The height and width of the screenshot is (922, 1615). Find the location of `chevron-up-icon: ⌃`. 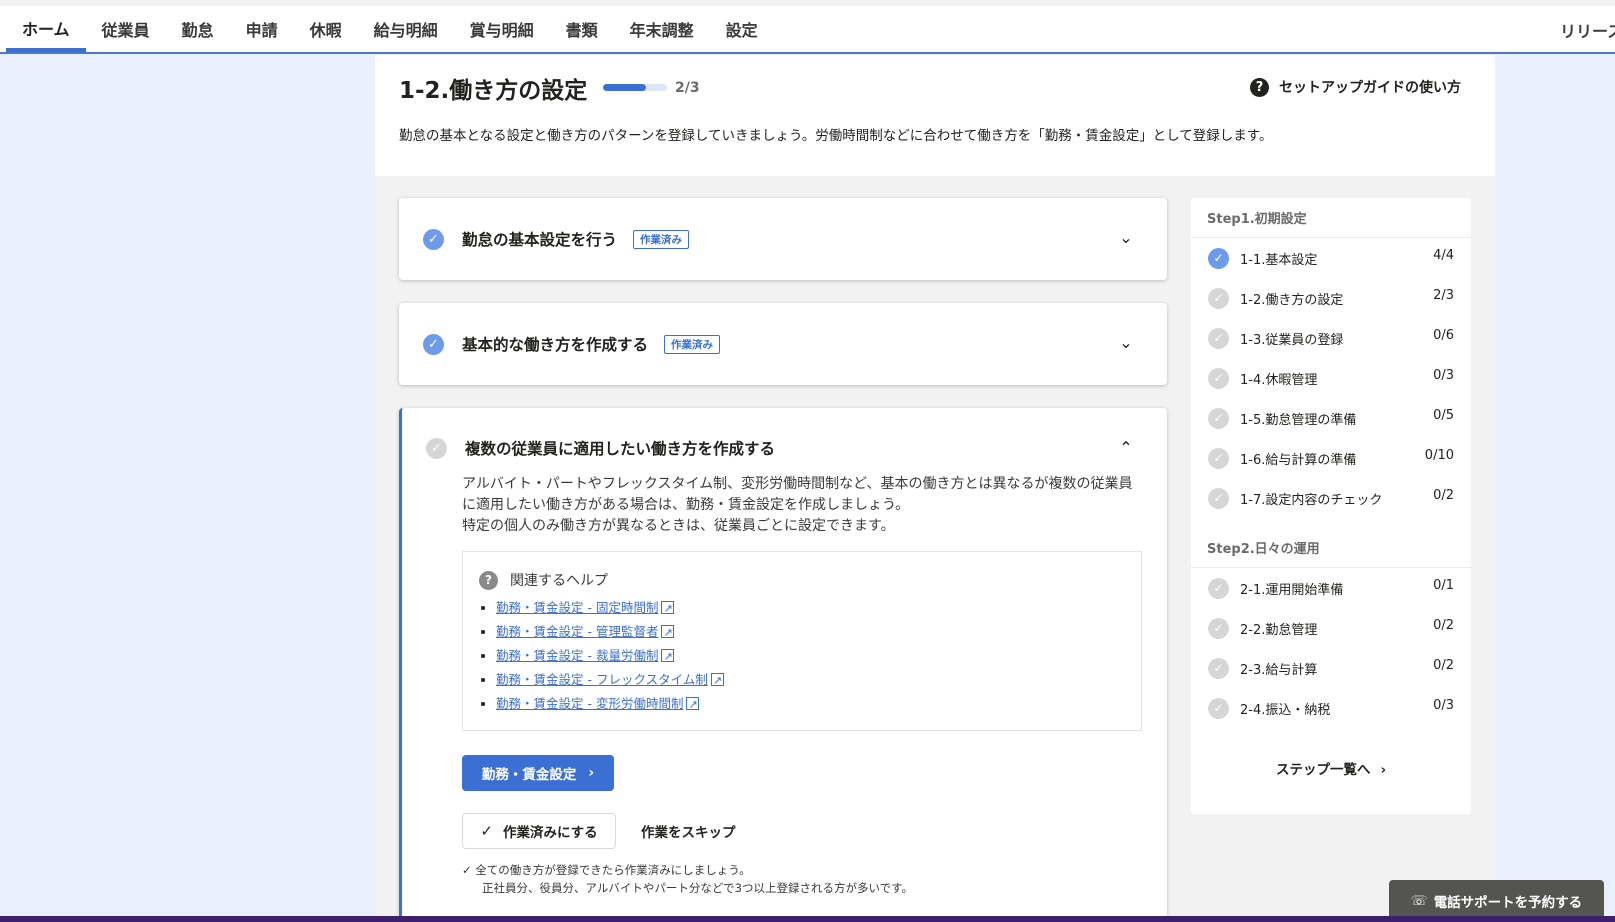

chevron-up-icon: ⌃ is located at coordinates (1126, 447).